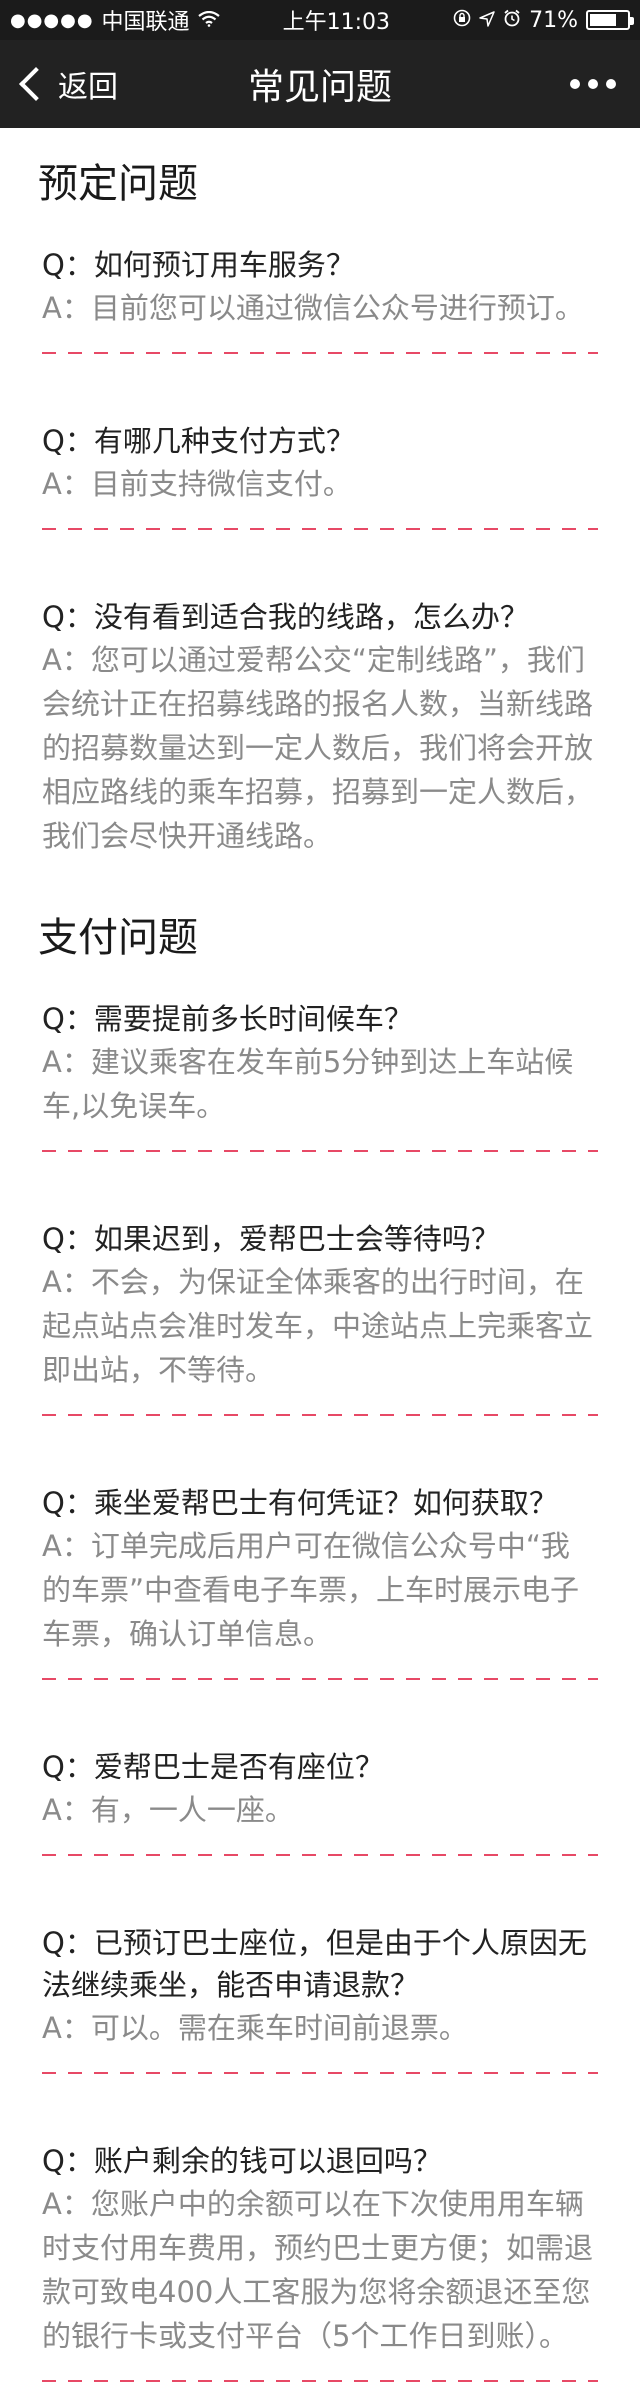 The height and width of the screenshot is (2404, 640). Describe the element at coordinates (242, 2161) in the screenshot. I see `faq-question: Q：账户剩余的钱可以退回吗？` at that location.